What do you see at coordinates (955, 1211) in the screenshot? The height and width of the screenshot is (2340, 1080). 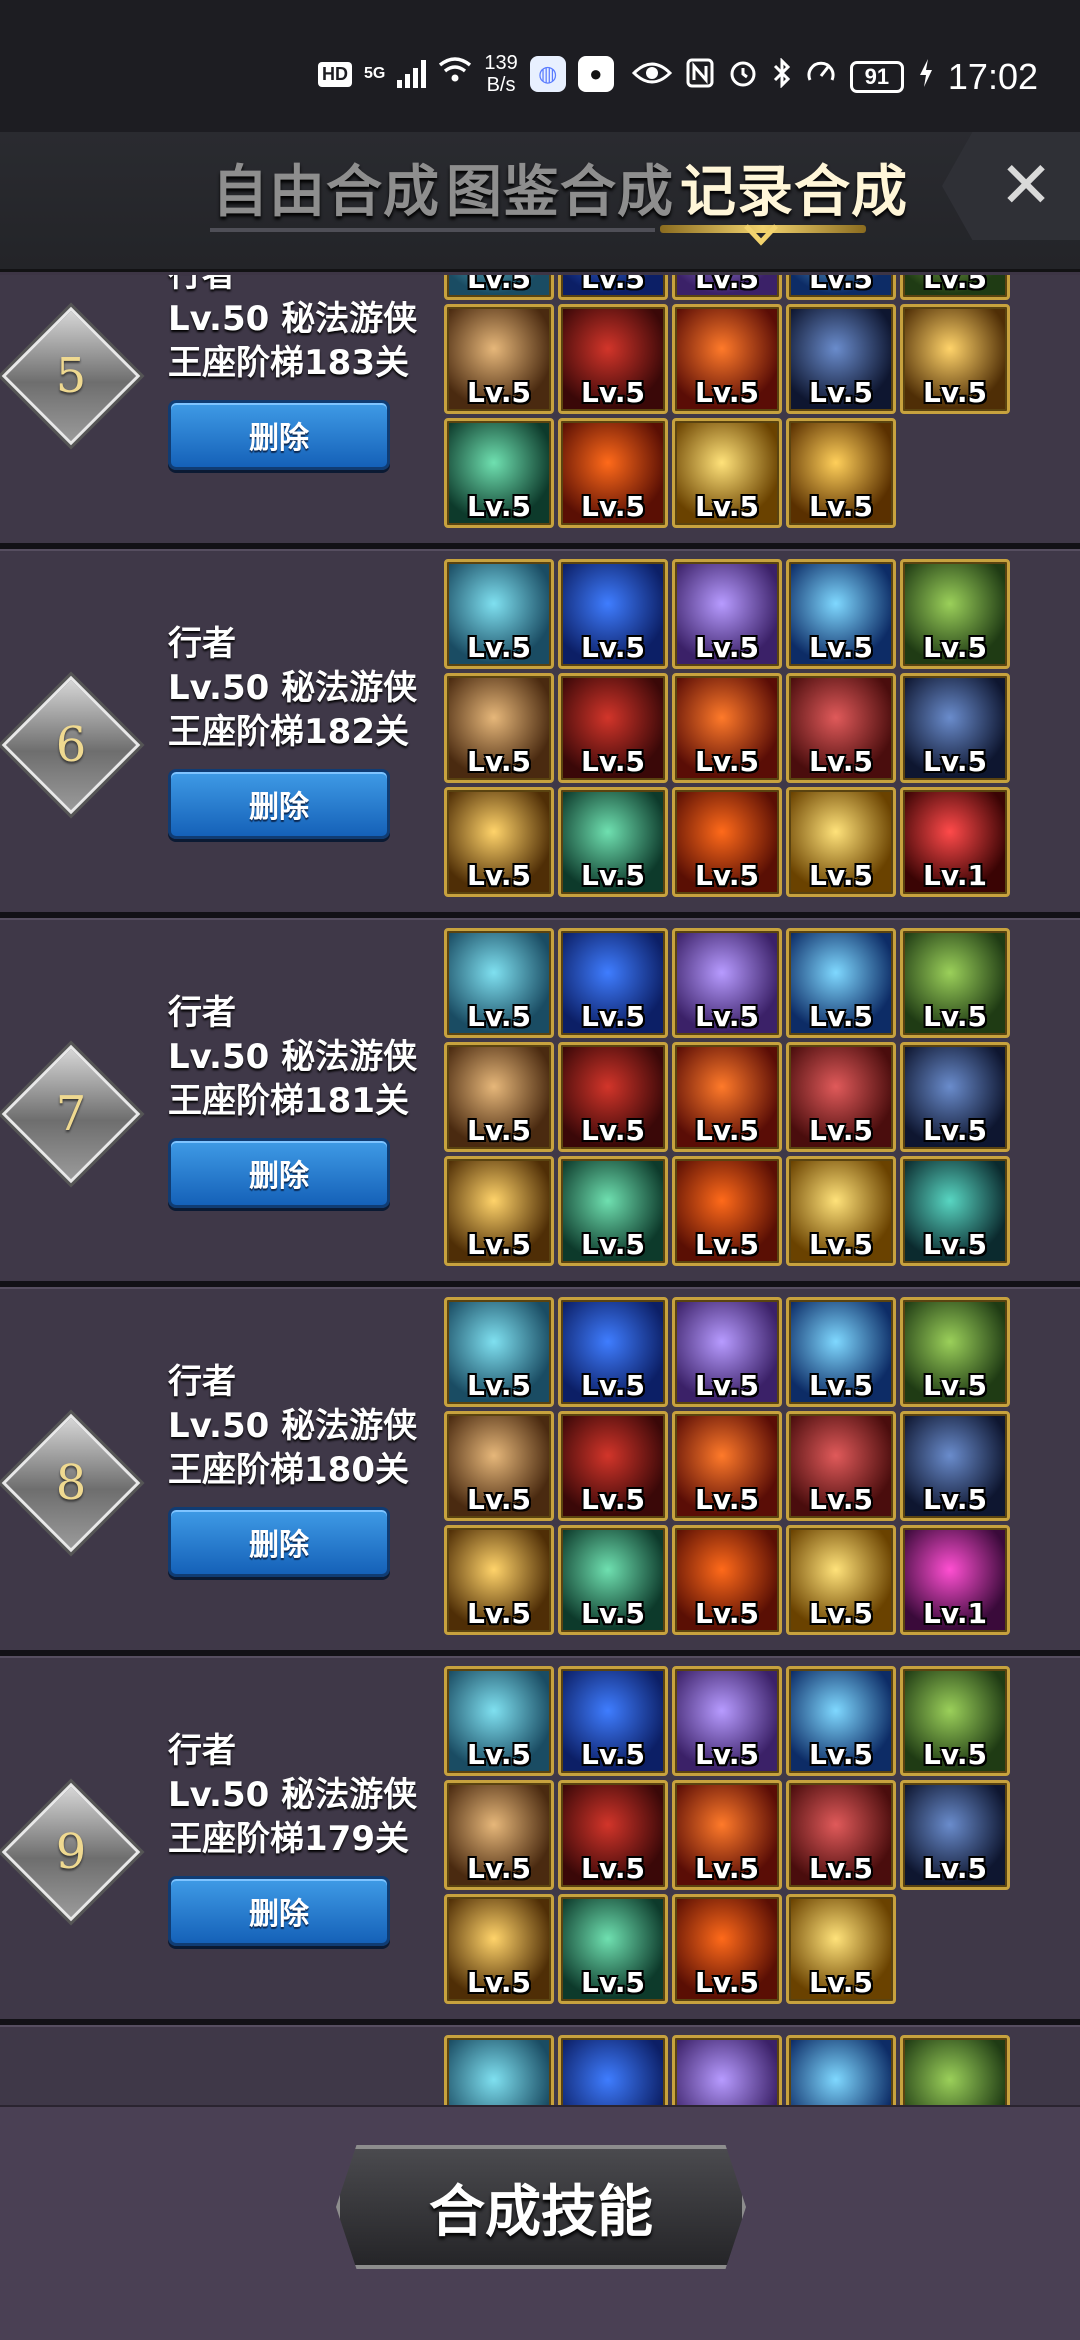 I see `teal-vortex-icon: Lv.5` at bounding box center [955, 1211].